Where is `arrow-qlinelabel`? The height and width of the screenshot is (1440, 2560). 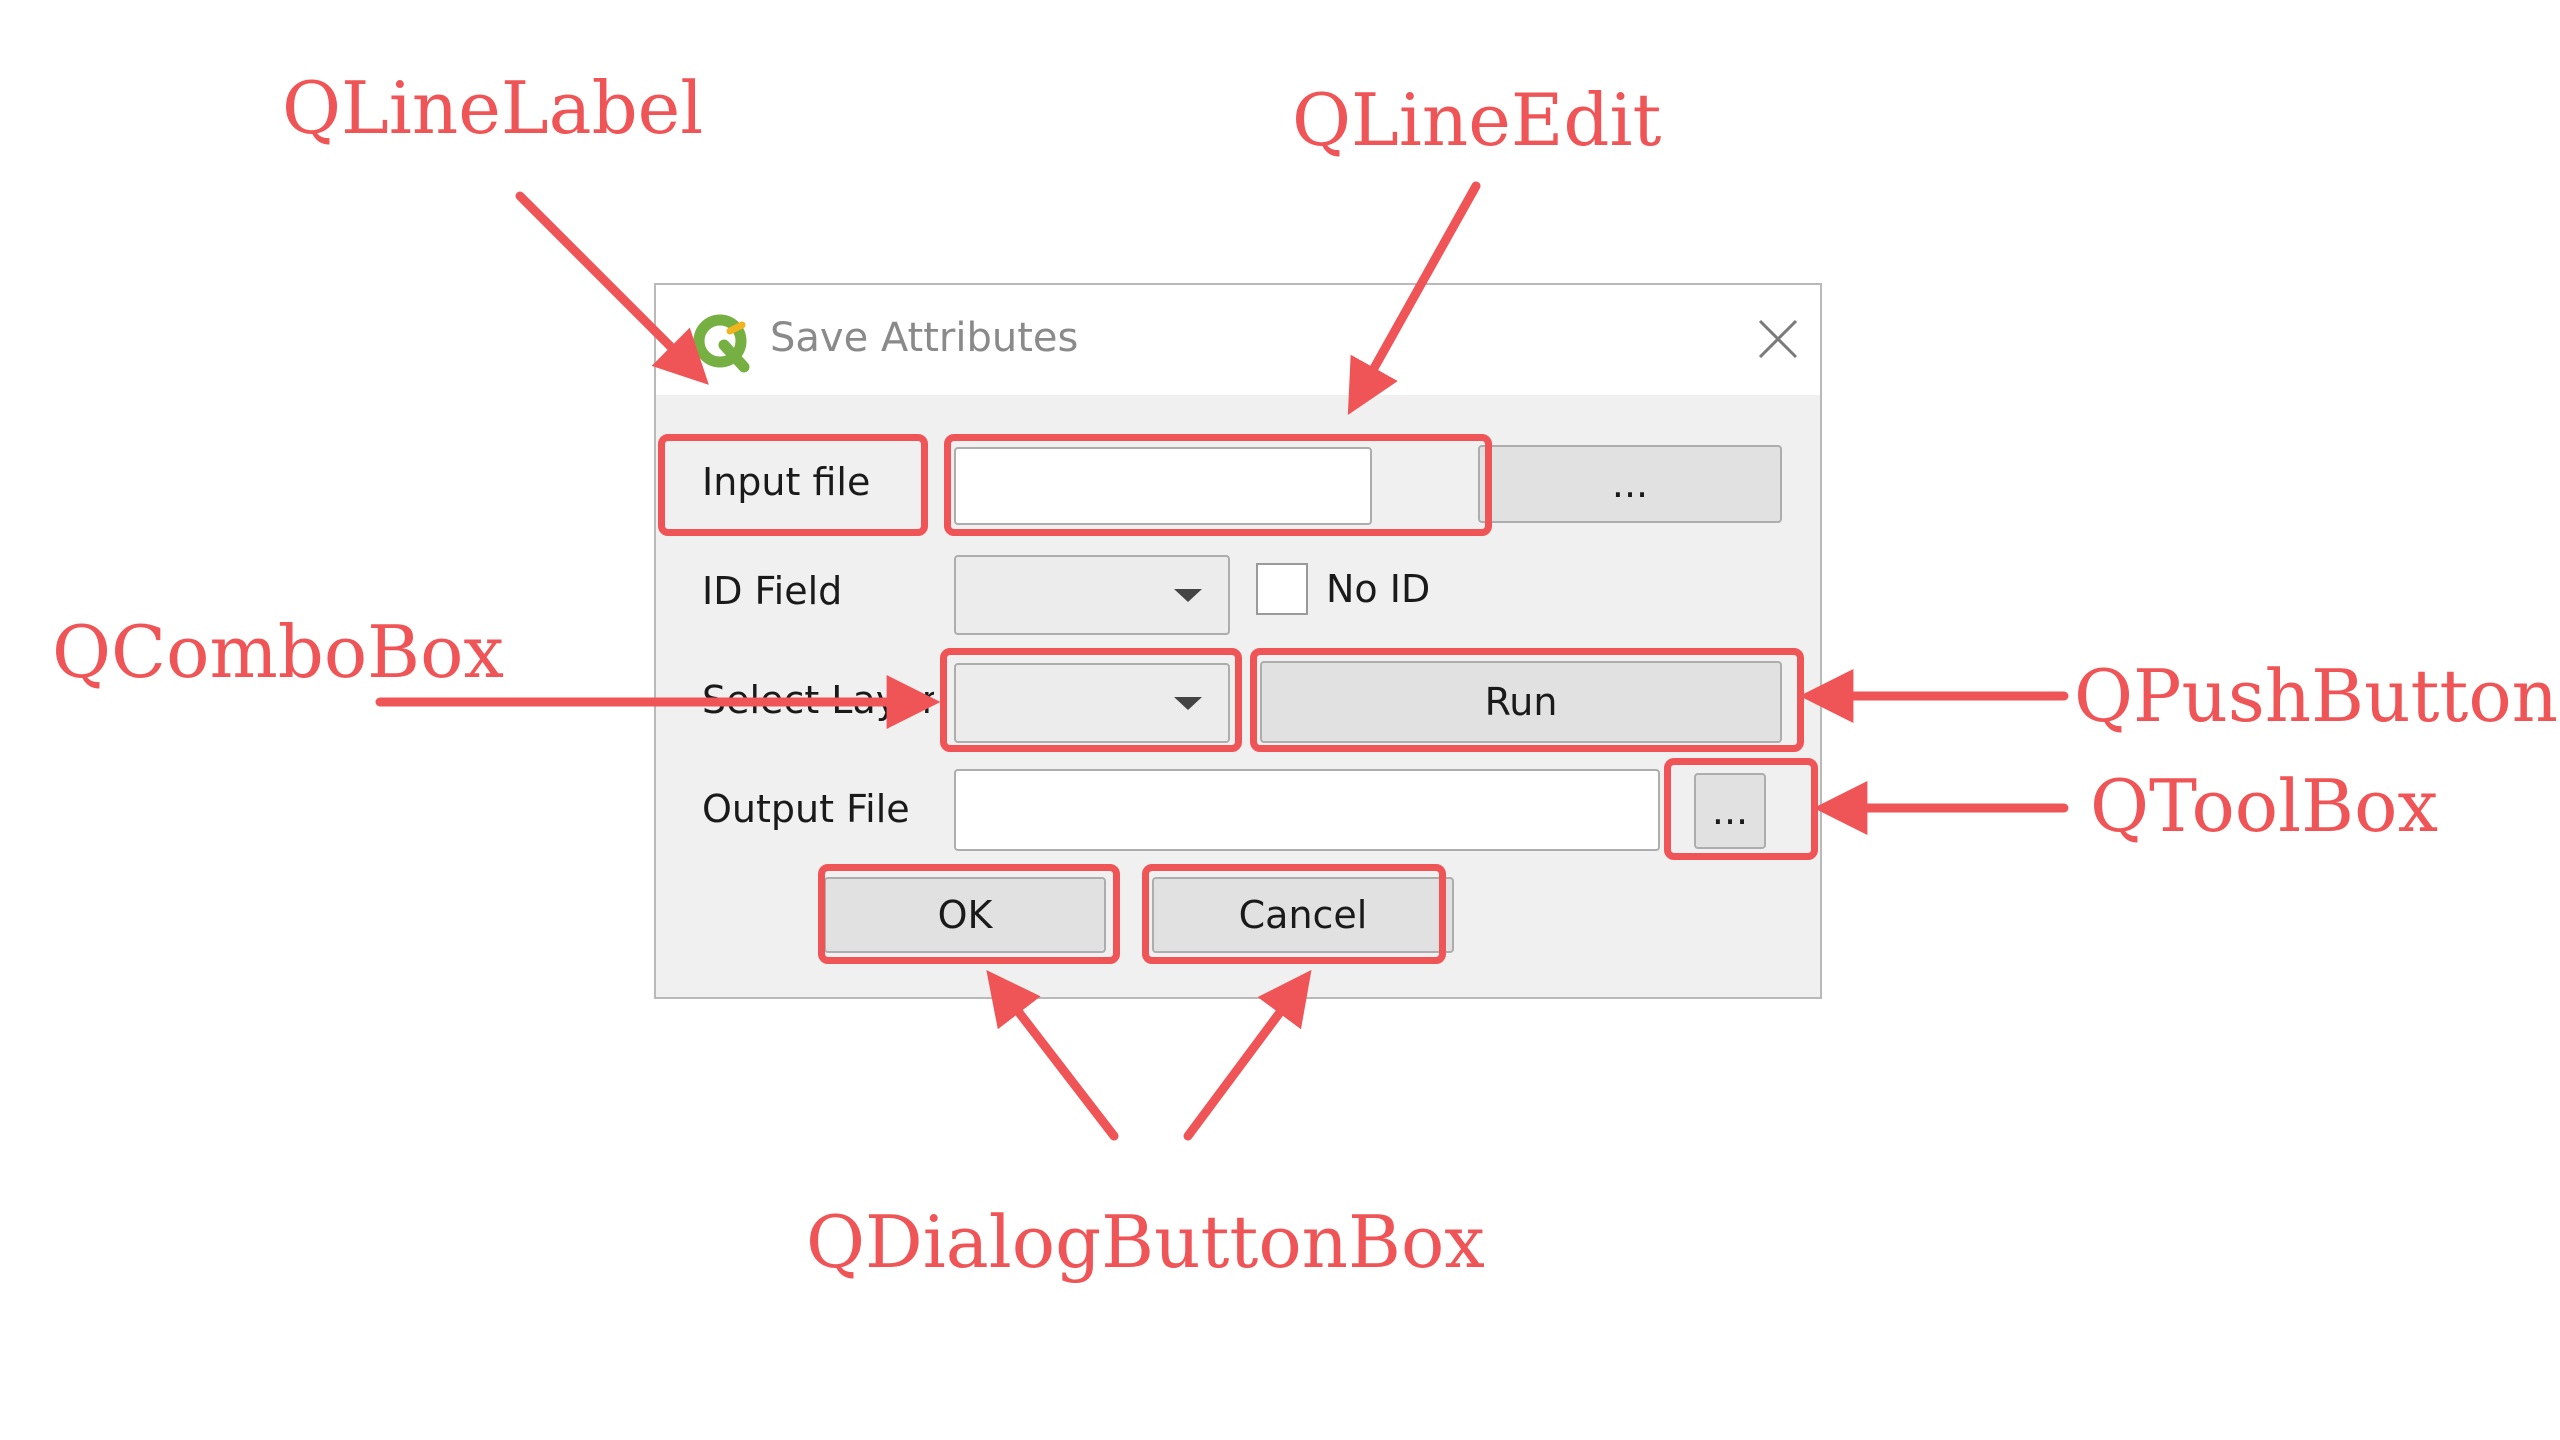 arrow-qlinelabel is located at coordinates (612, 288).